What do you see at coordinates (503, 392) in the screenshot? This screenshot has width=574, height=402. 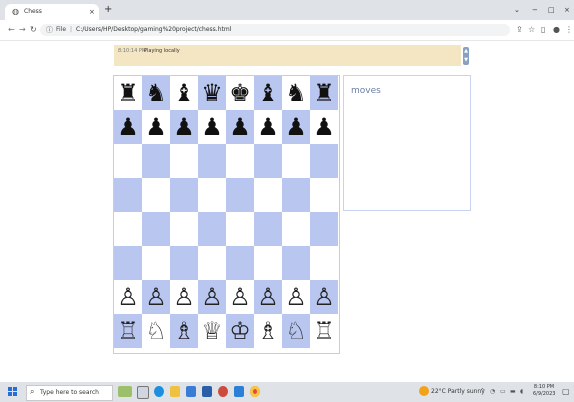 I see `display-icon: ▭` at bounding box center [503, 392].